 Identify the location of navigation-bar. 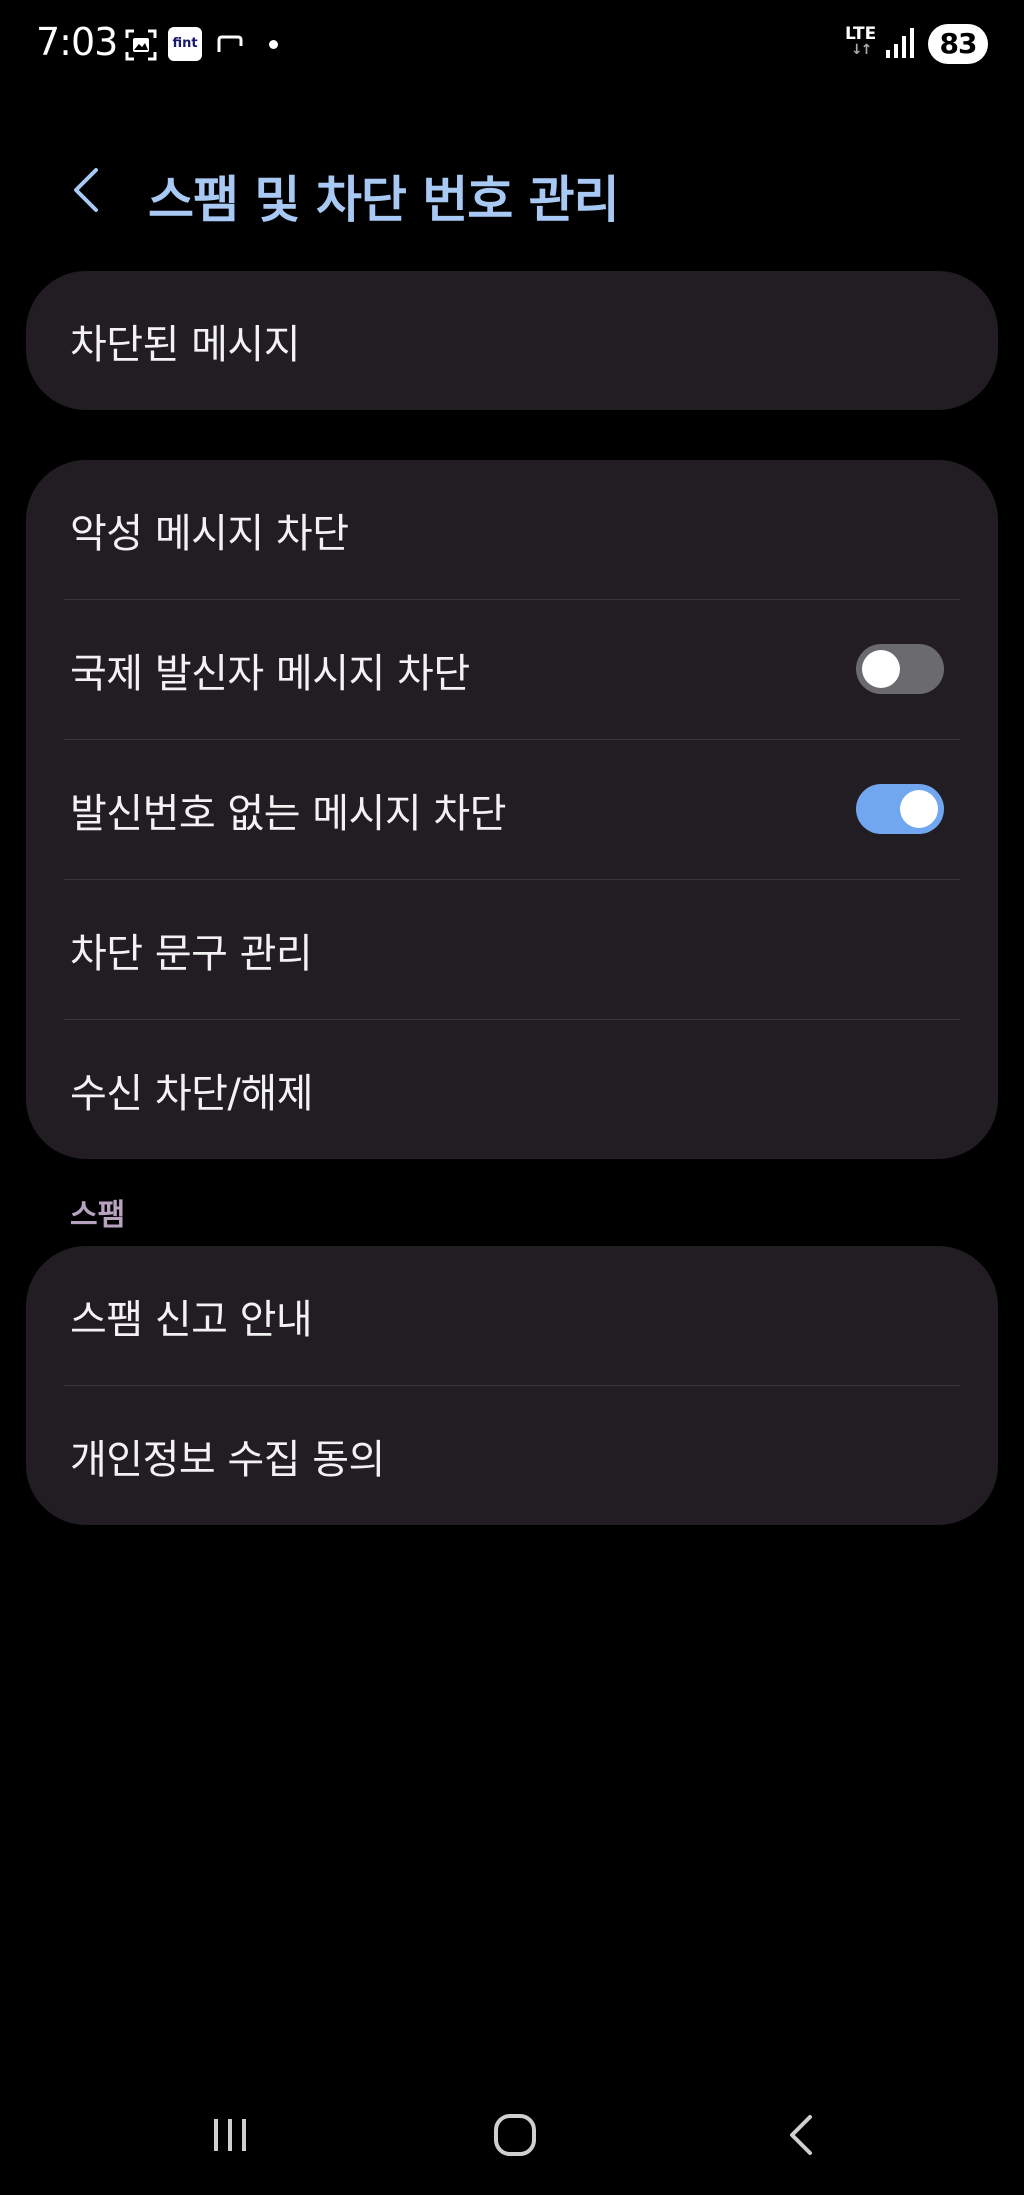
(512, 2130).